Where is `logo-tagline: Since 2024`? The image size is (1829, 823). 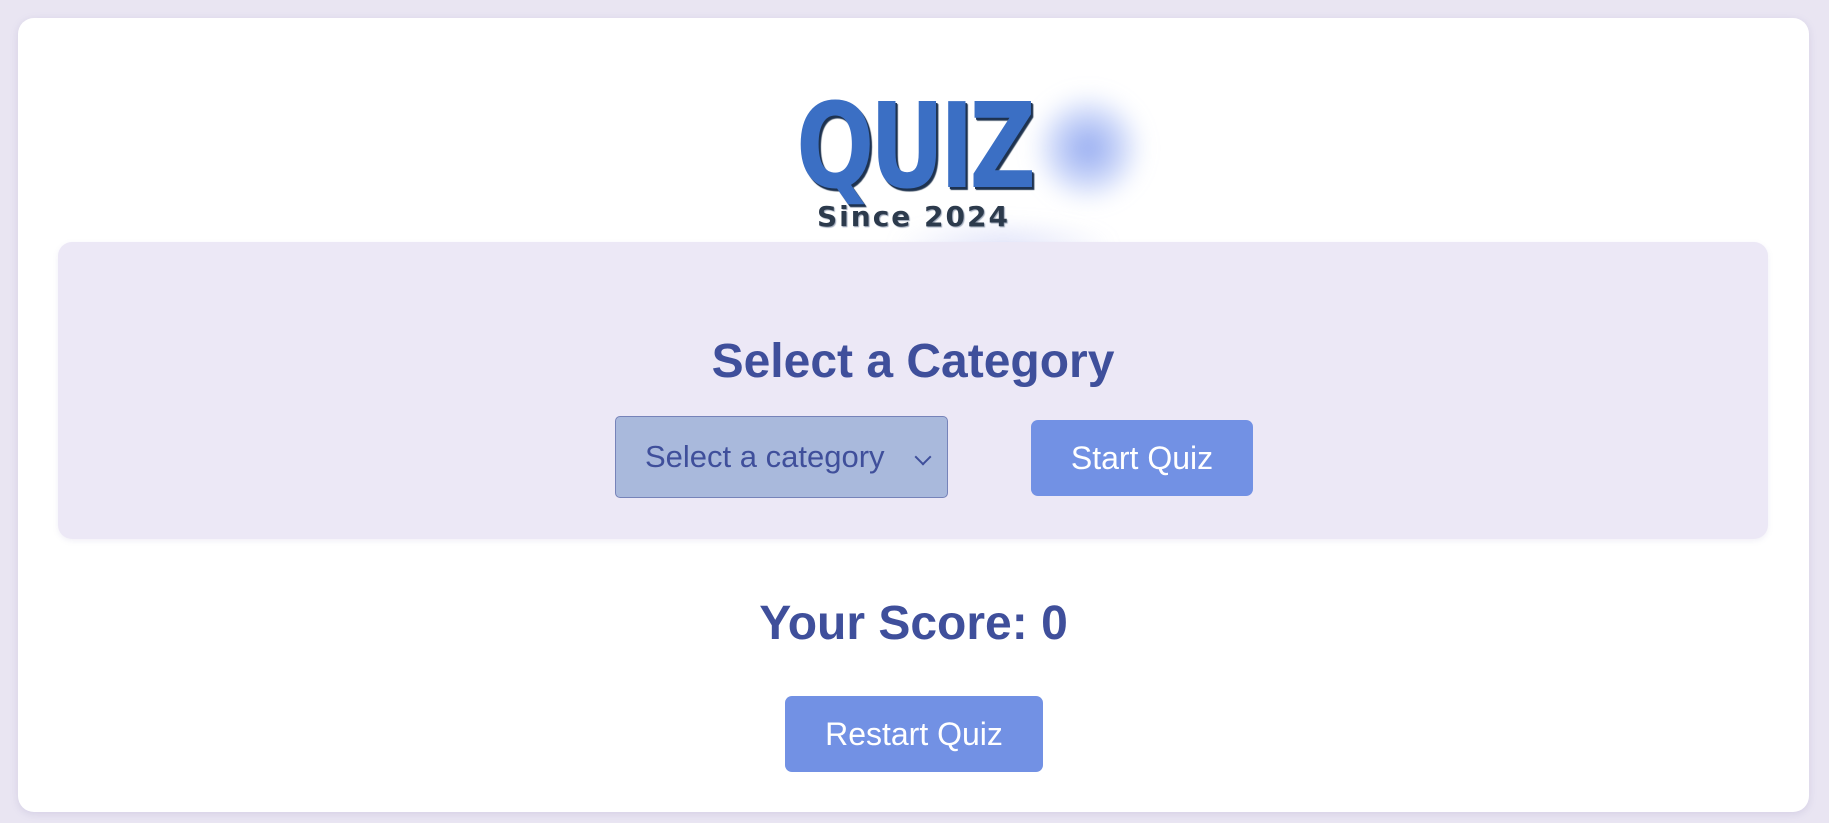
logo-tagline: Since 2024 is located at coordinates (913, 216).